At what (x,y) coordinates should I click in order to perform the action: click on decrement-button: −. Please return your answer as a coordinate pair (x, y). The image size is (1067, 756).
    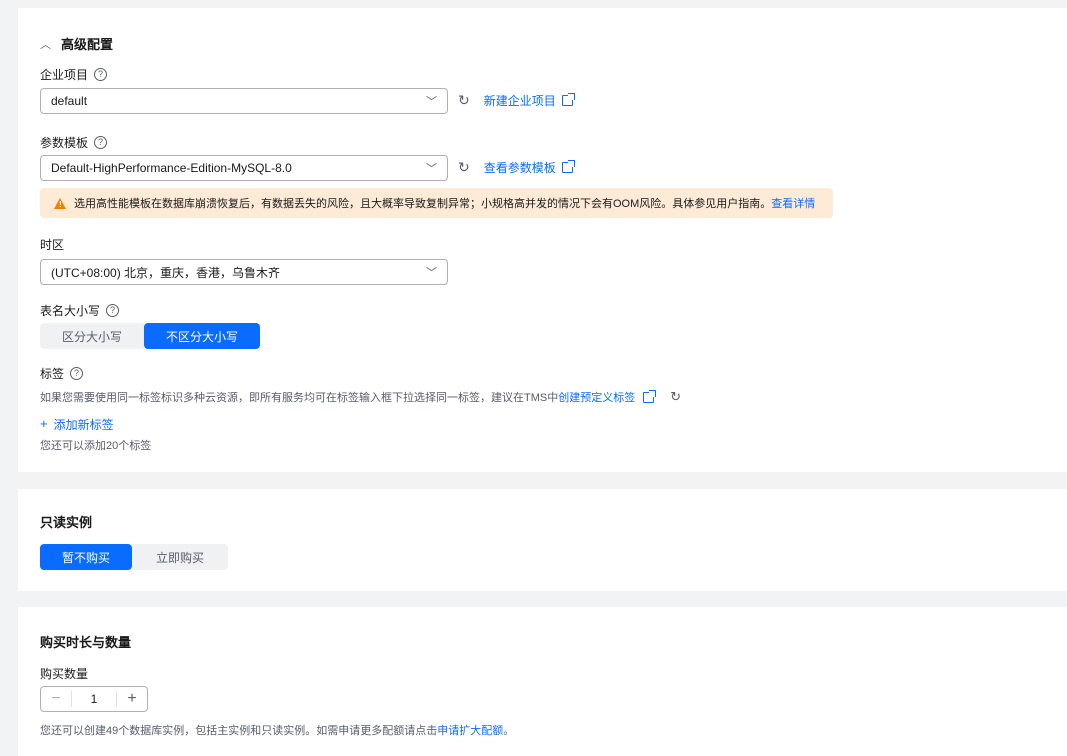
    Looking at the image, I should click on (56, 699).